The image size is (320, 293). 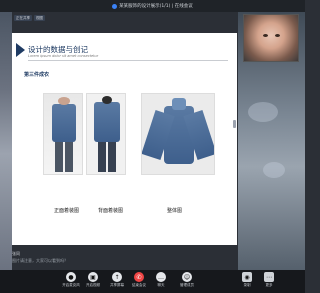 I want to click on overall-photo, so click(x=178, y=134).